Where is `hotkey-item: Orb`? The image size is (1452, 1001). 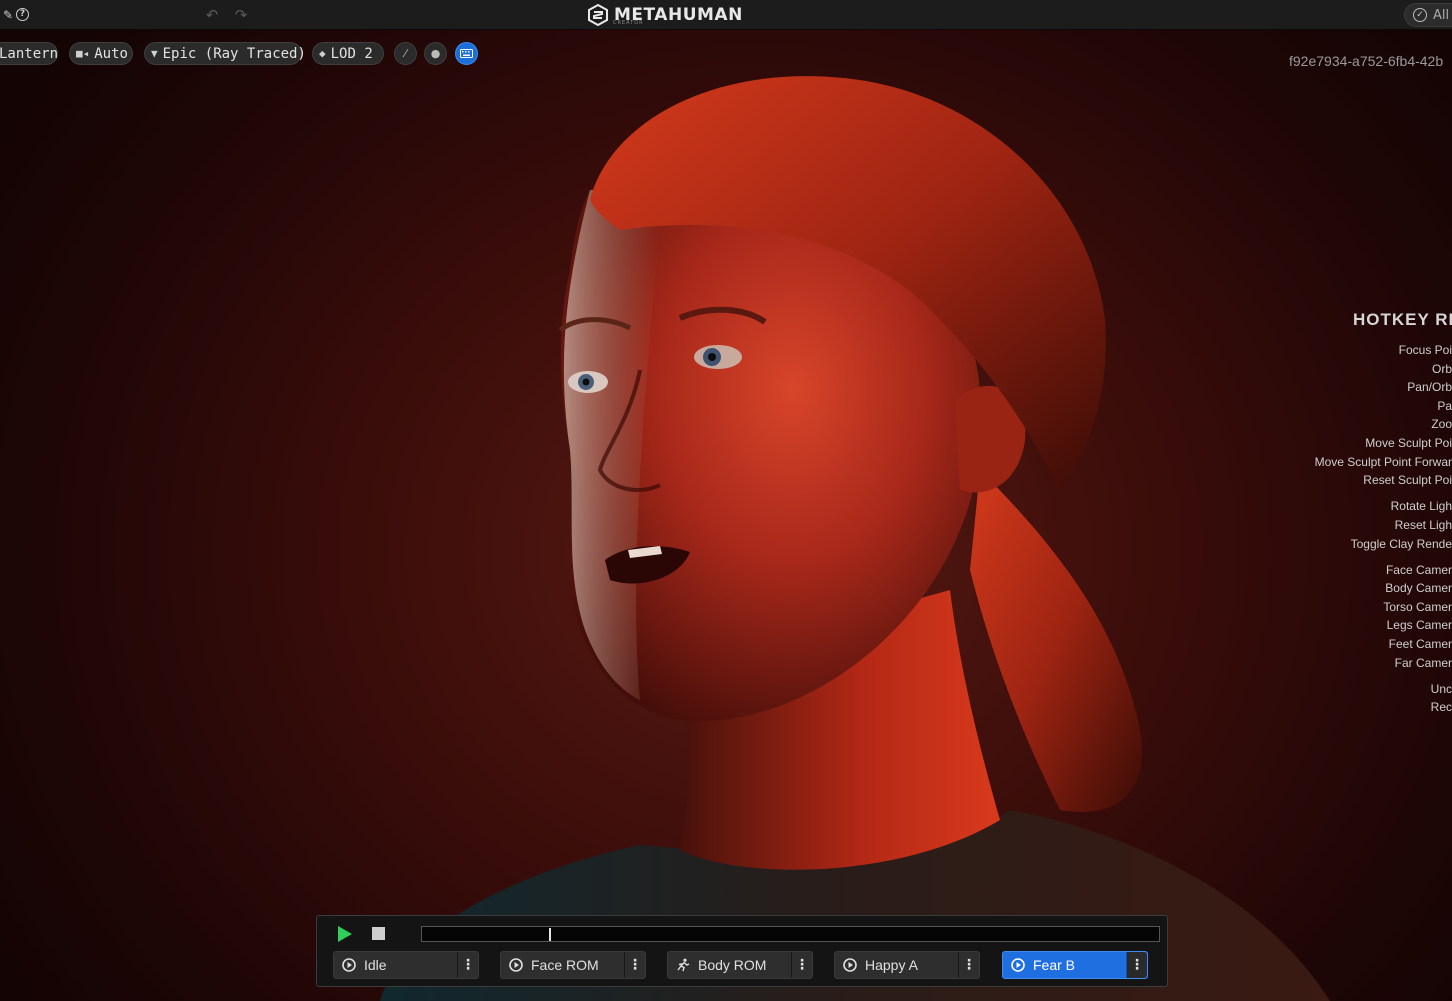 hotkey-item: Orb is located at coordinates (1441, 368).